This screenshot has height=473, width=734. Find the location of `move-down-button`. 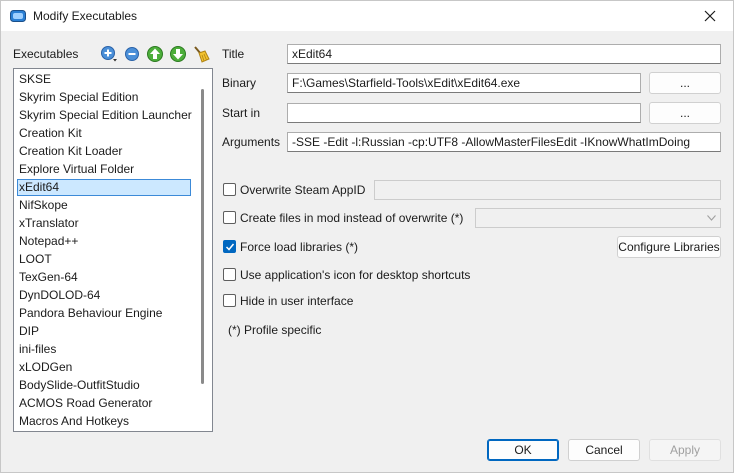

move-down-button is located at coordinates (178, 54).